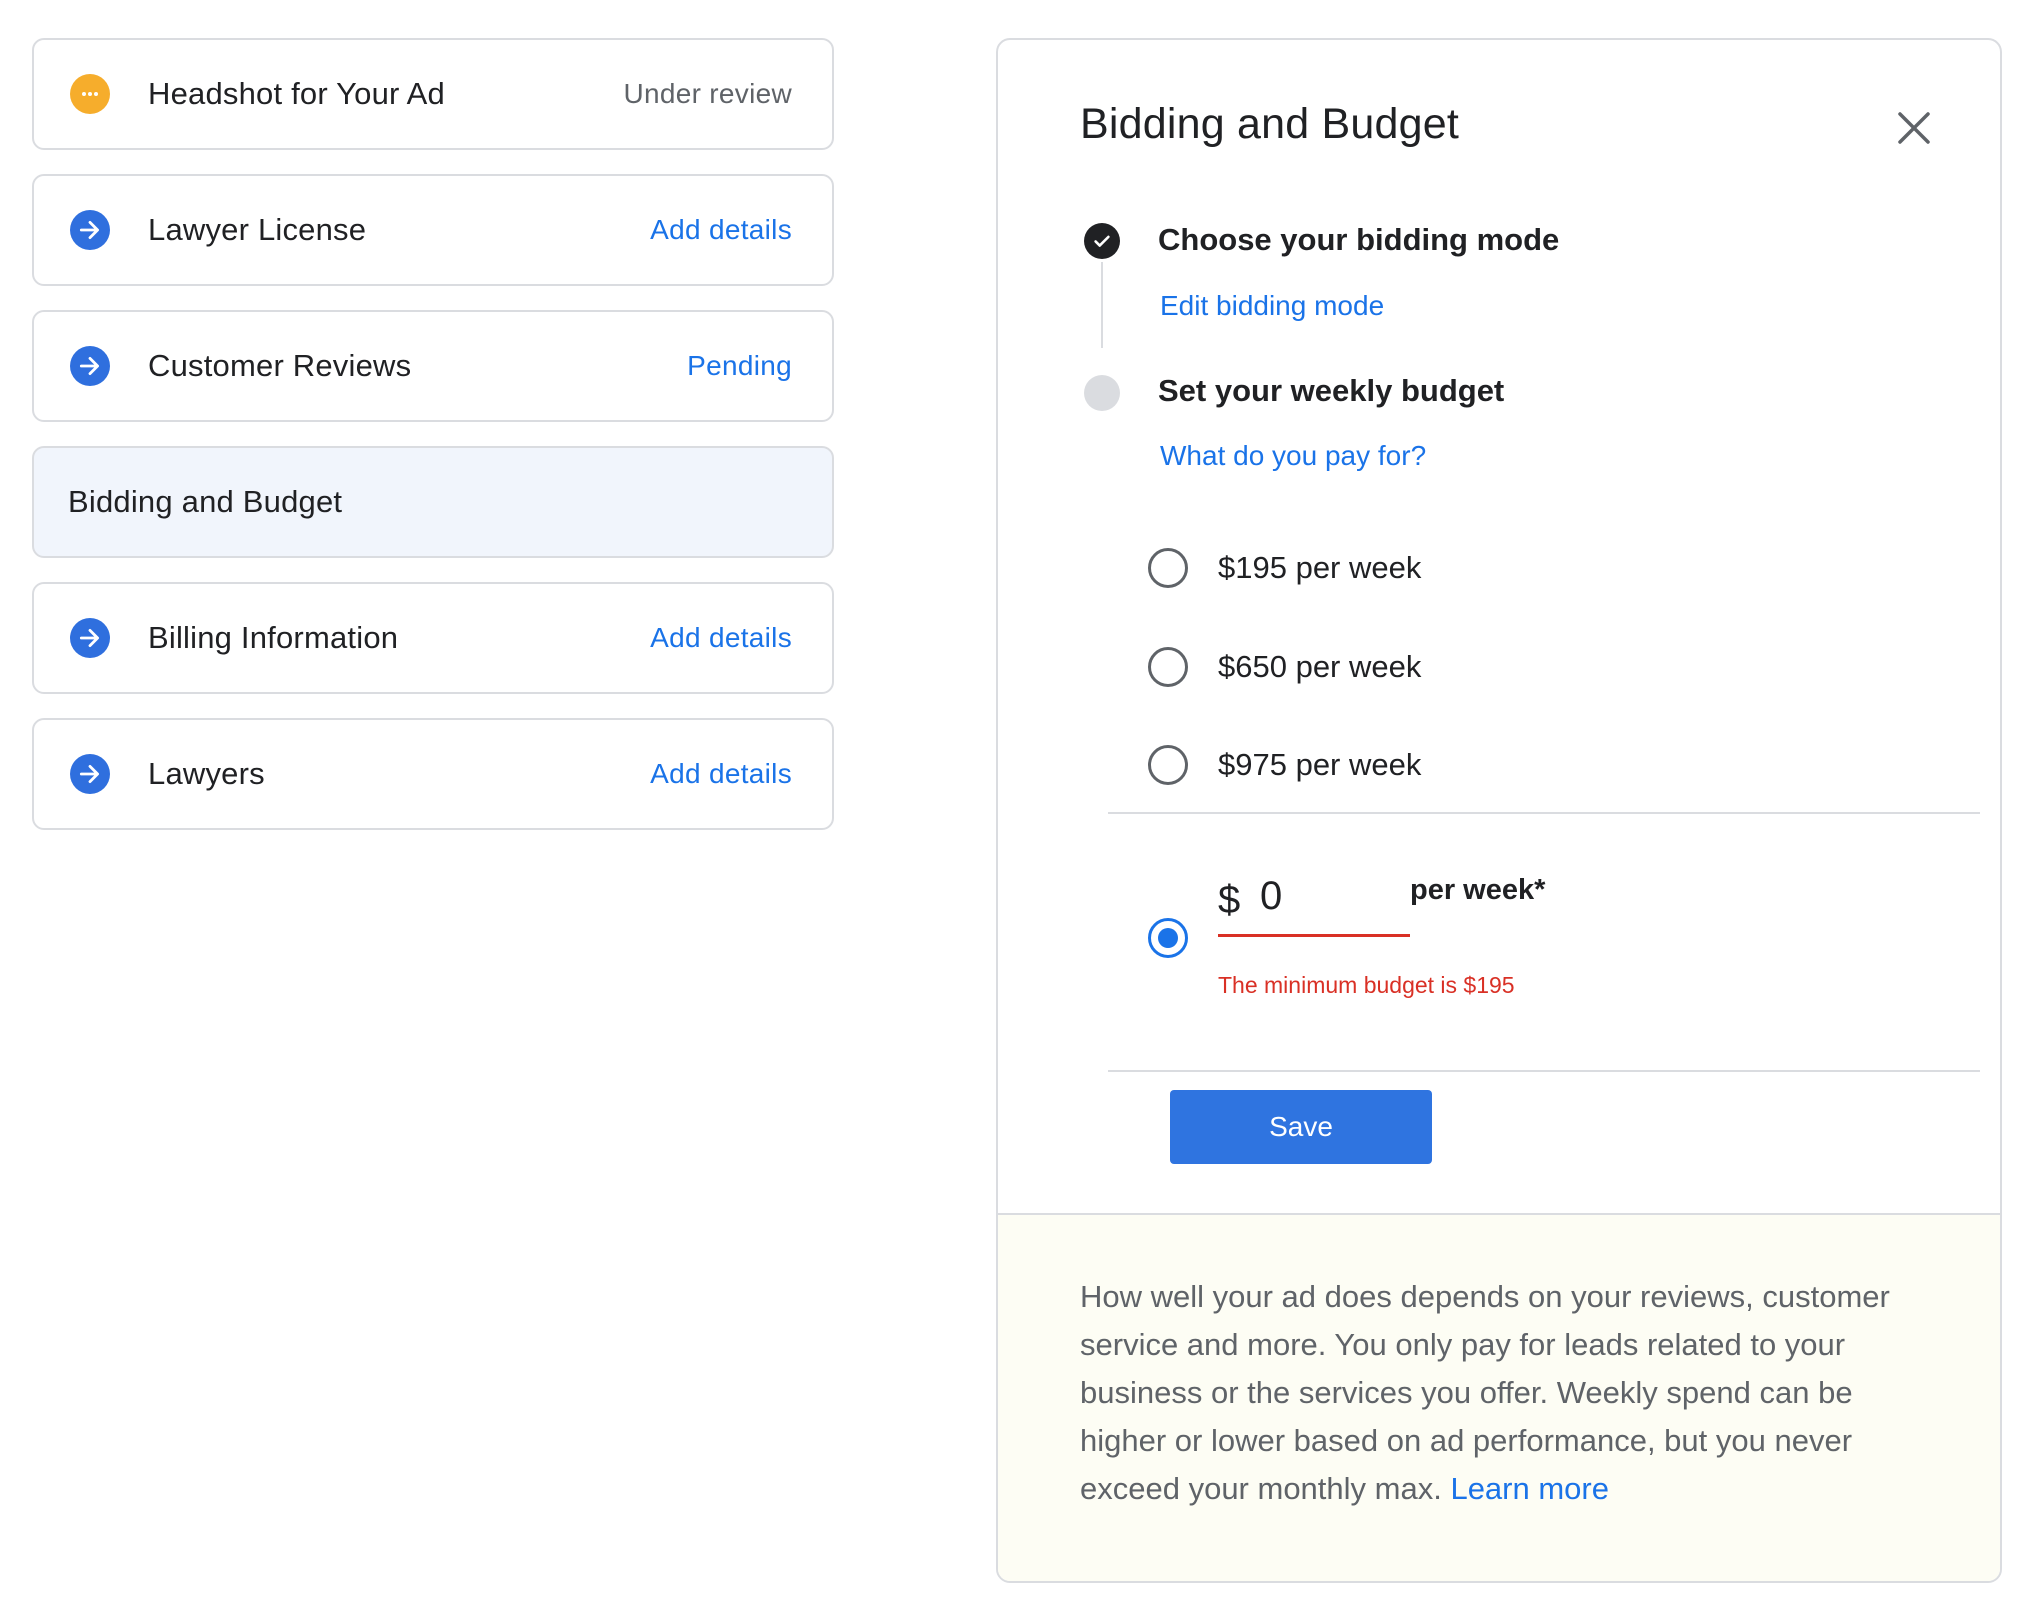 This screenshot has height=1616, width=2034. What do you see at coordinates (273, 637) in the screenshot?
I see `step-title: Billing Information` at bounding box center [273, 637].